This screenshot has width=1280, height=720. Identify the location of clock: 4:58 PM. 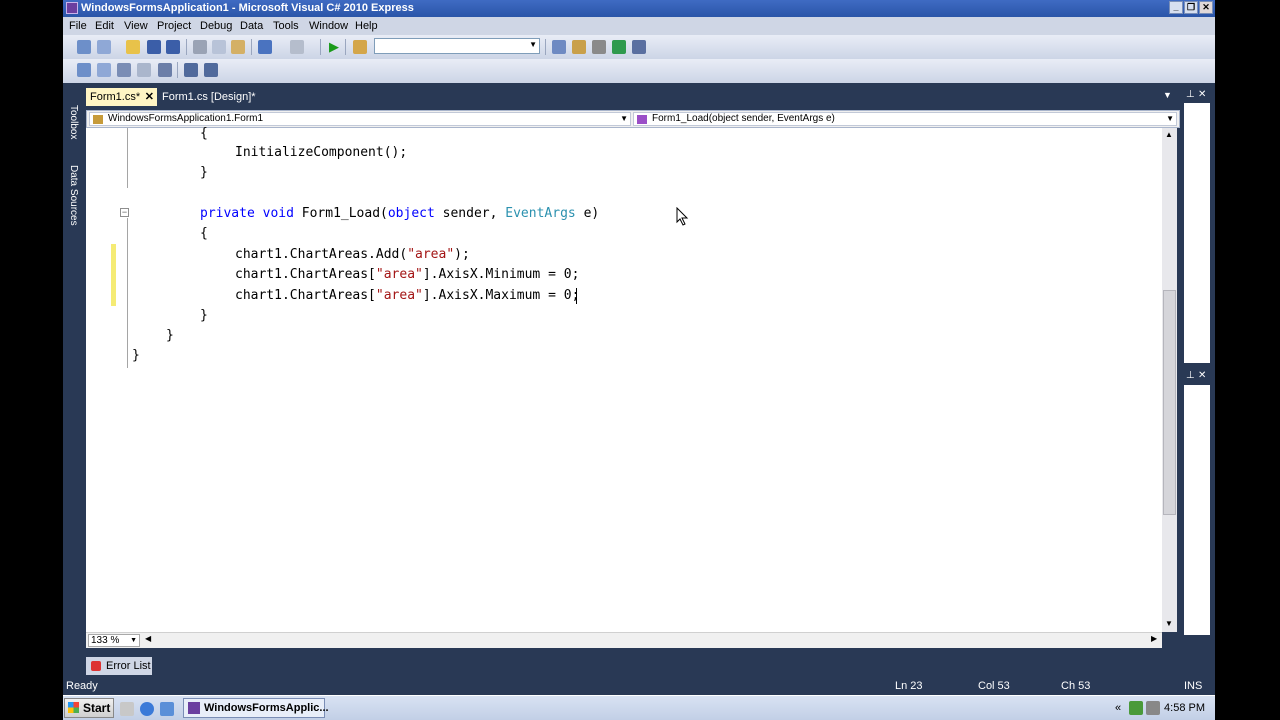
(1184, 708).